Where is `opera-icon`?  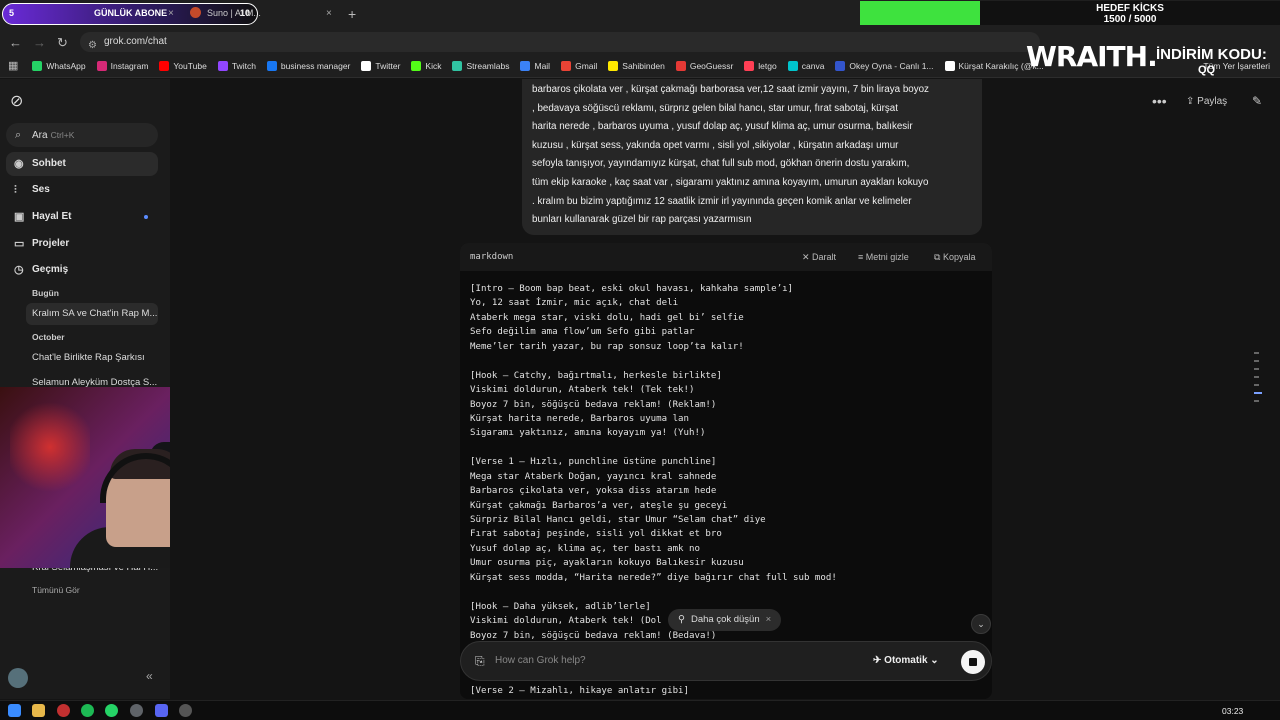 opera-icon is located at coordinates (63, 710).